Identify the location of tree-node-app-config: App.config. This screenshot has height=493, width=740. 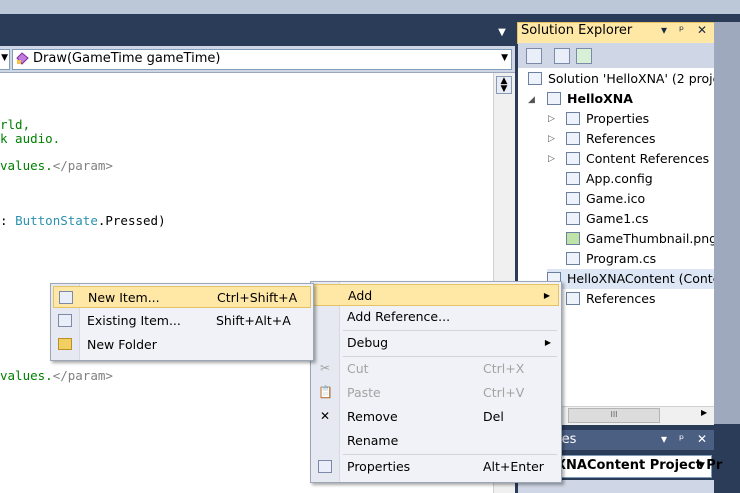
(609, 179).